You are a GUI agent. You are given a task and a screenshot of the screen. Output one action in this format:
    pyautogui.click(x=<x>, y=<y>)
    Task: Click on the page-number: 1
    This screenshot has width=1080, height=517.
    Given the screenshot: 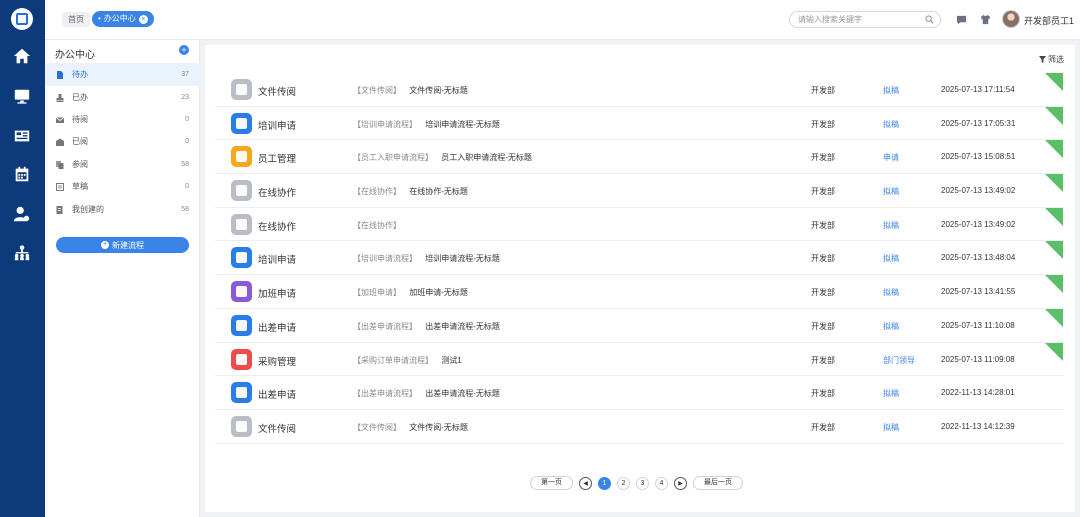 What is the action you would take?
    pyautogui.click(x=604, y=483)
    